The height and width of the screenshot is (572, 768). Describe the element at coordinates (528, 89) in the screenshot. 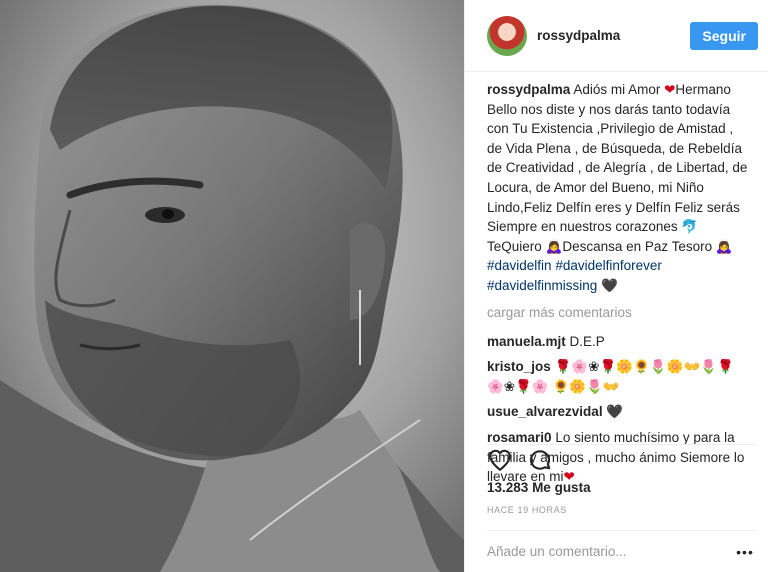

I see `caption-username: rossydpalma` at that location.